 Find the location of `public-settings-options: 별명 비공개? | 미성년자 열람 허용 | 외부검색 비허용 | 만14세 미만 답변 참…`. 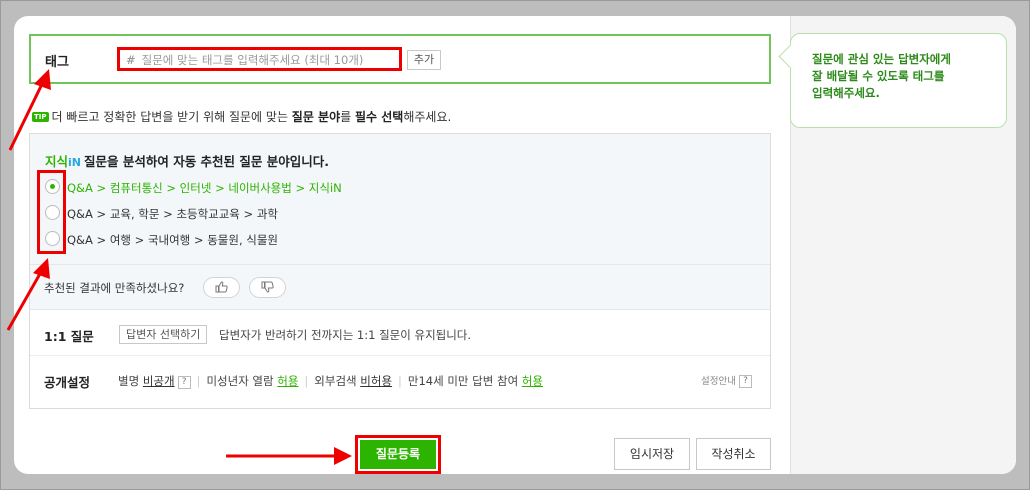

public-settings-options: 별명 비공개? | 미성년자 열람 허용 | 외부검색 비허용 | 만14세 미만 답변 참… is located at coordinates (330, 381).